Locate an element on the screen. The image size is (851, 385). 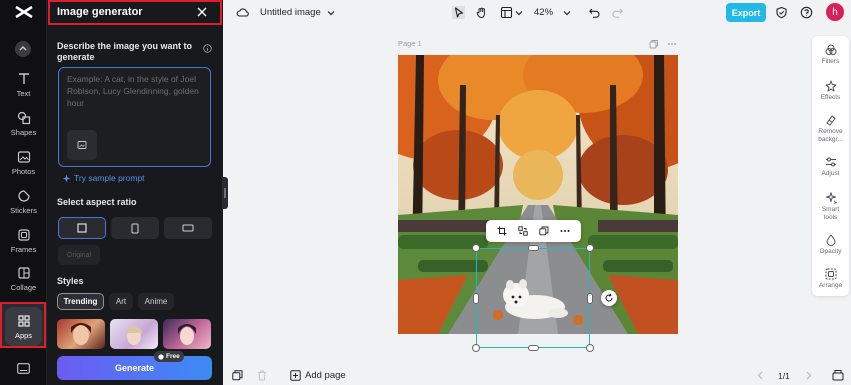
aspect-ratio-portrait is located at coordinates (135, 228).